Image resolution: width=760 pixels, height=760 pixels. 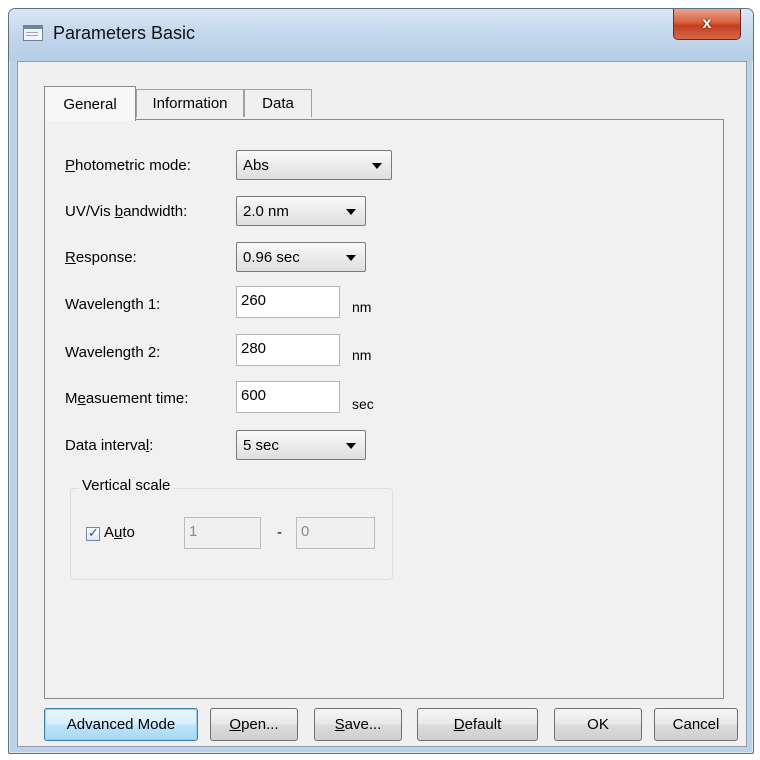 I want to click on data-interval-select: 5 sec, so click(x=301, y=445).